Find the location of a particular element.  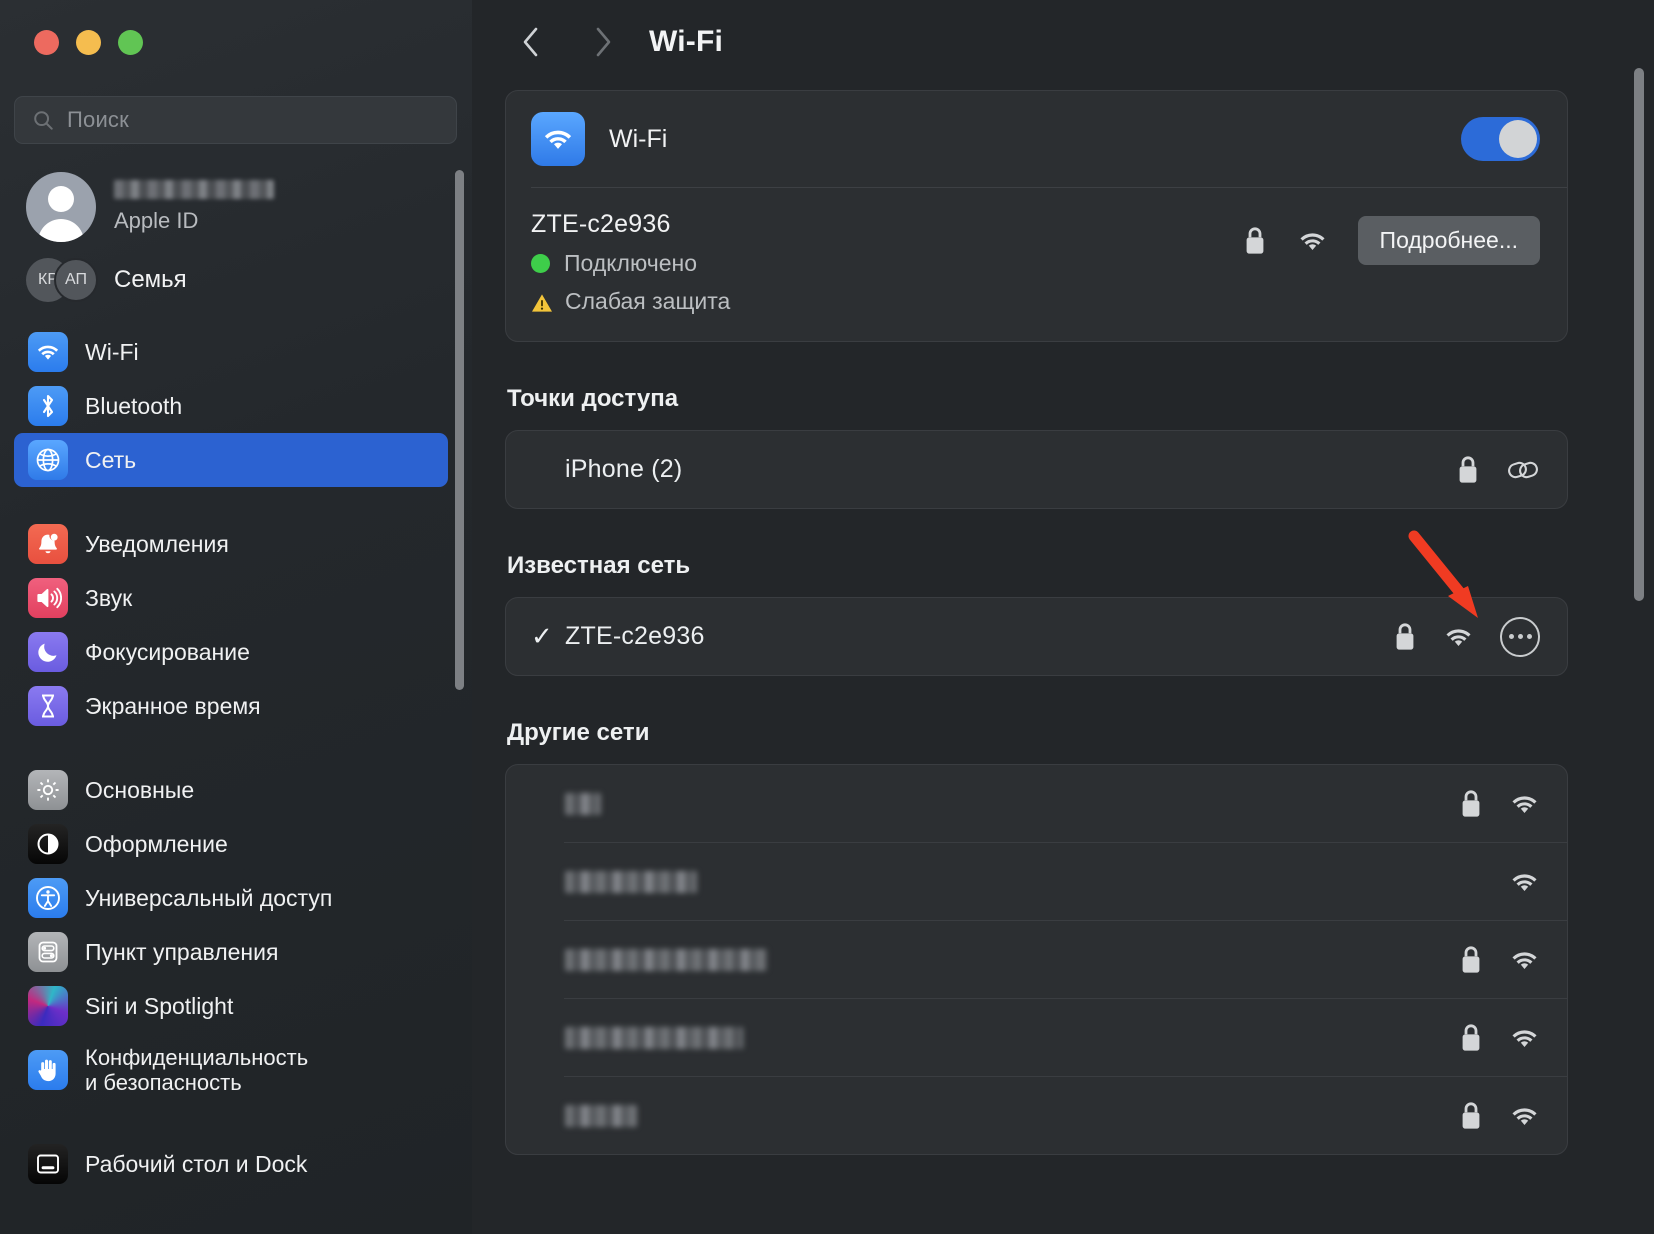

sidebar-item-control-center: Пункт управления is located at coordinates (231, 952).